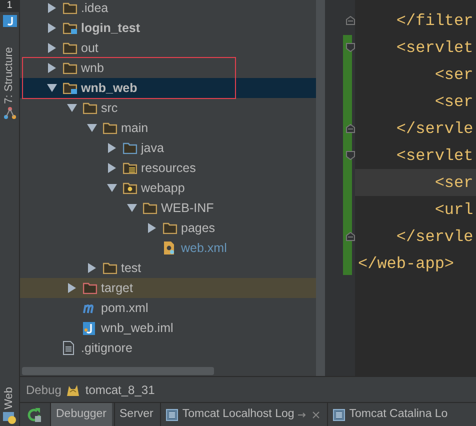 This screenshot has width=476, height=426. Describe the element at coordinates (120, 389) in the screenshot. I see `run-config-name: tomcat_8_31` at that location.